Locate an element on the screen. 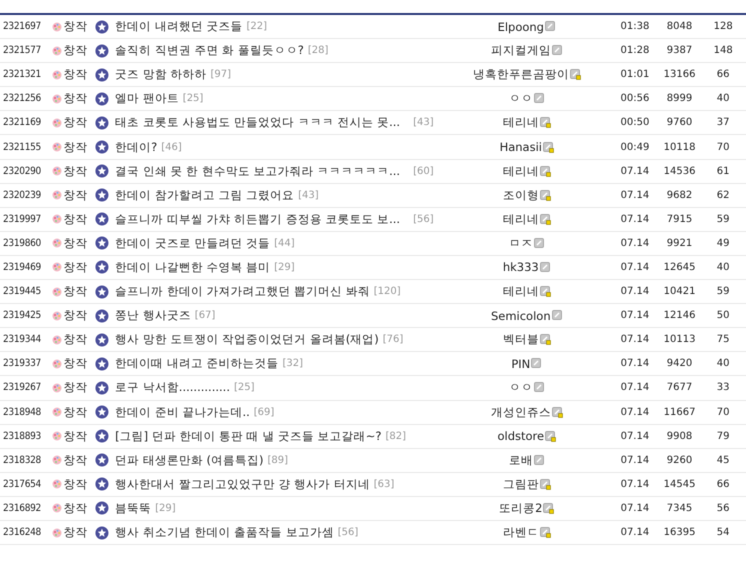 This screenshot has height=575, width=746. author-name: PIN is located at coordinates (520, 363).